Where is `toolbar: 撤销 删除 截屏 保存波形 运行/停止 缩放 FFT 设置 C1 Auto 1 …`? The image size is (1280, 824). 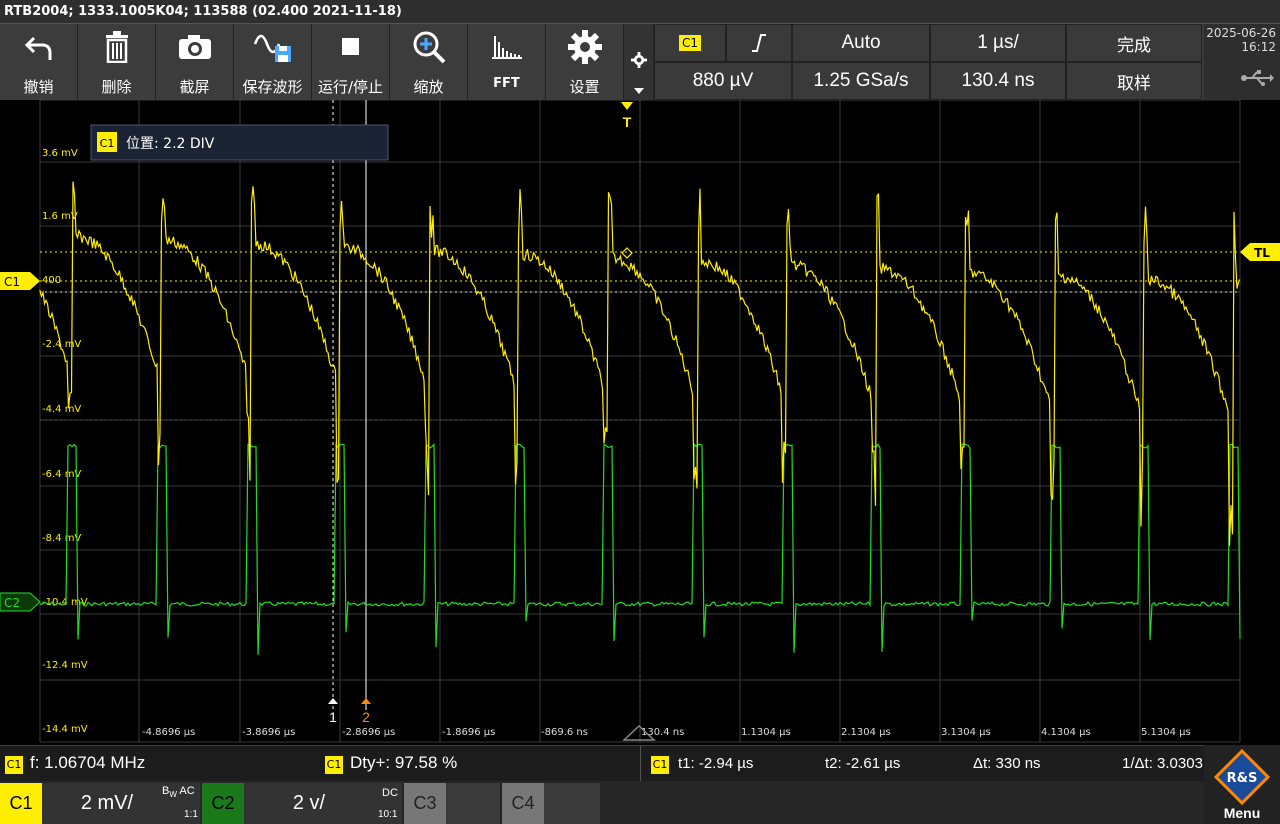 toolbar: 撤销 删除 截屏 保存波形 运行/停止 缩放 FFT 设置 C1 Auto 1 … is located at coordinates (640, 62).